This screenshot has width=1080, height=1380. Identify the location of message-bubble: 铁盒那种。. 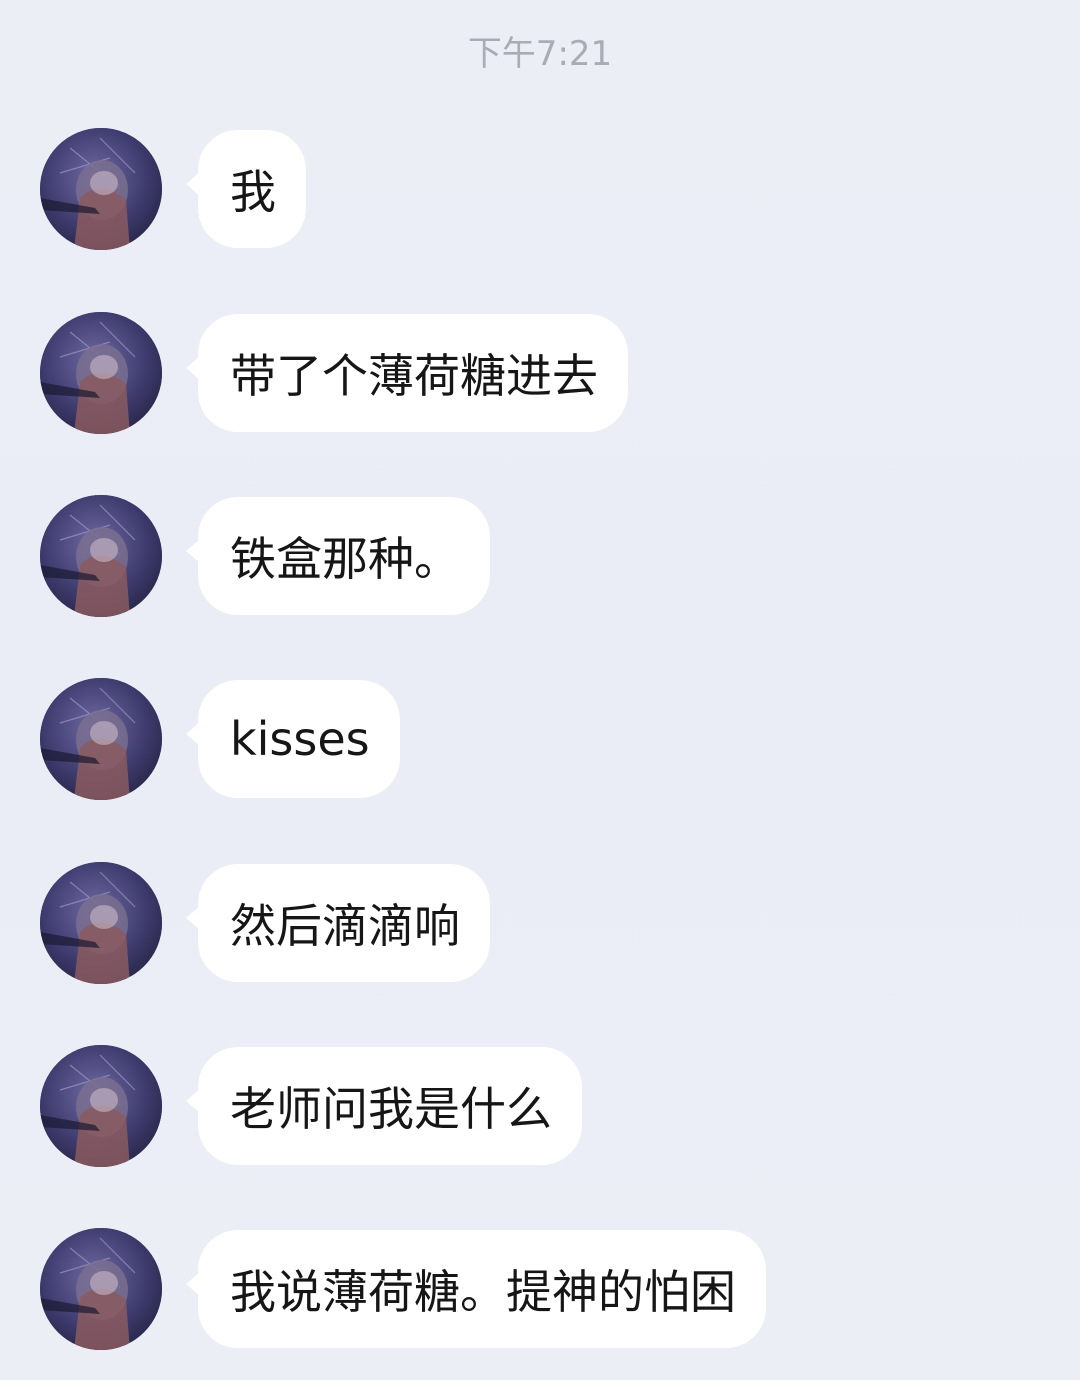
(338, 556).